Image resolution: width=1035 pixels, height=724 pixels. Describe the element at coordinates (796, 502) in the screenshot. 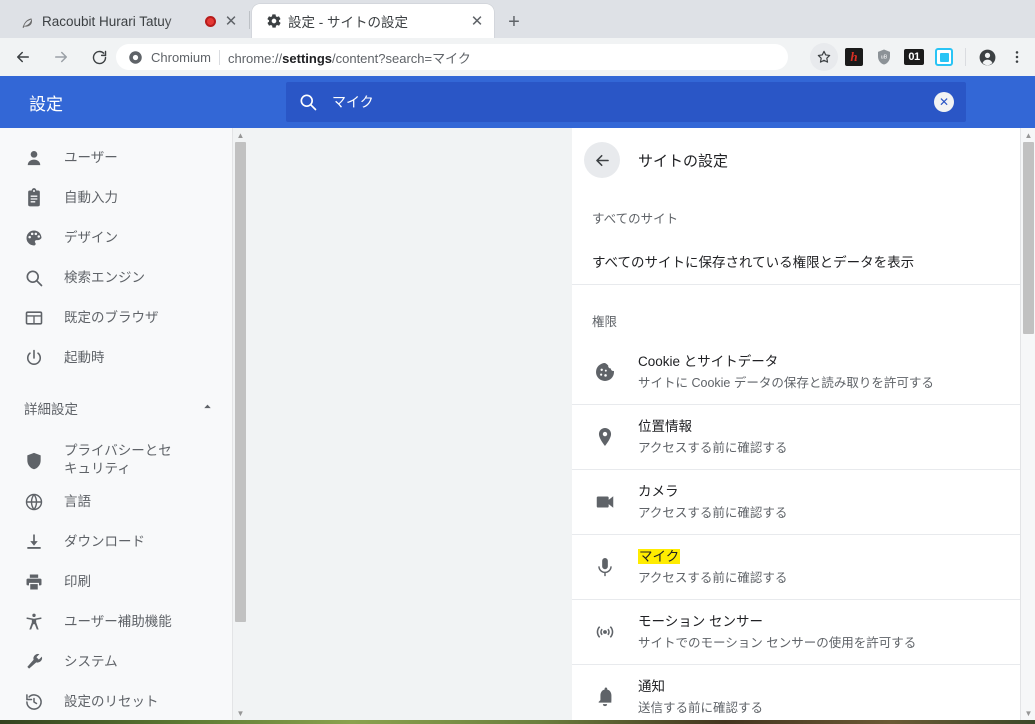

I see `permission-row: カメラアクセスする前に確認する▶` at that location.